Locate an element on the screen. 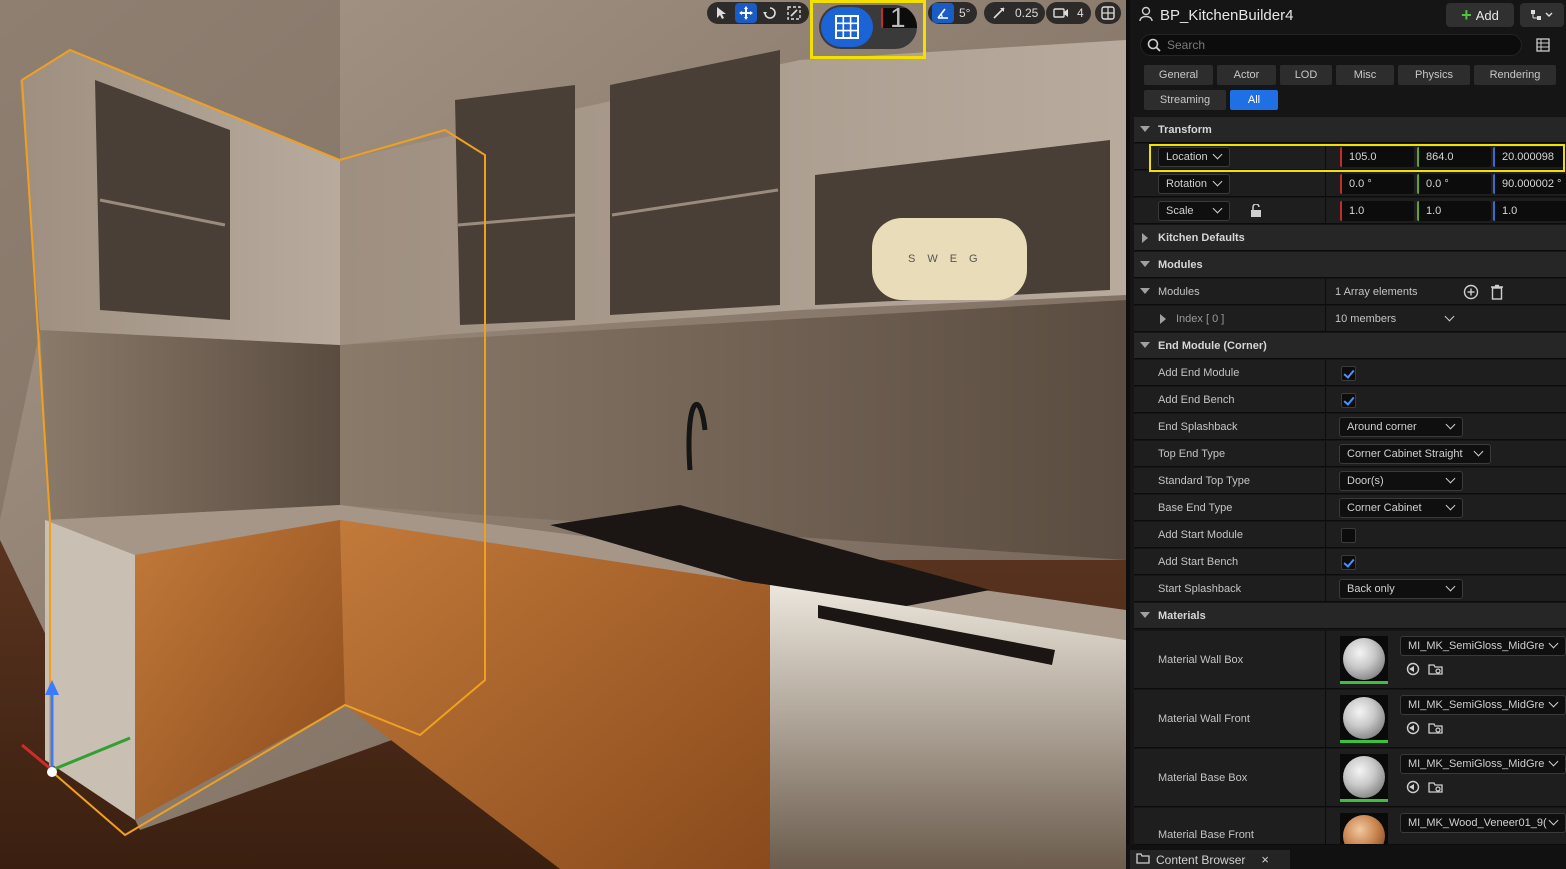 This screenshot has height=869, width=1566. scale-z-field: 1.0 is located at coordinates (1529, 211).